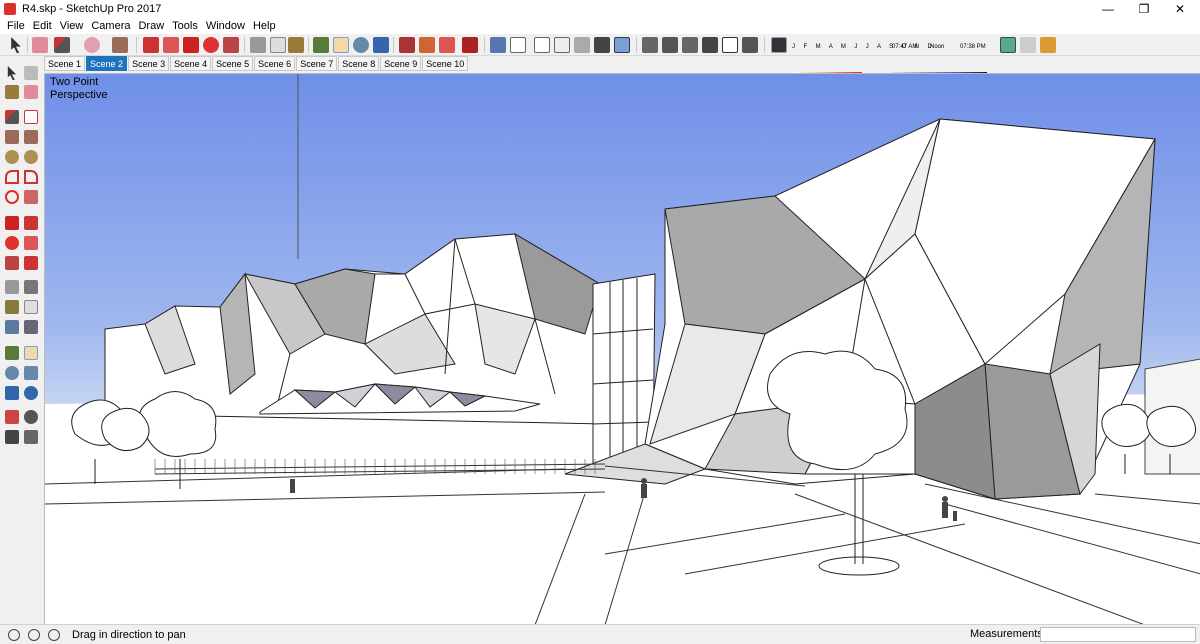 This screenshot has width=1200, height=644. What do you see at coordinates (690, 45) in the screenshot?
I see `front-view-icon` at bounding box center [690, 45].